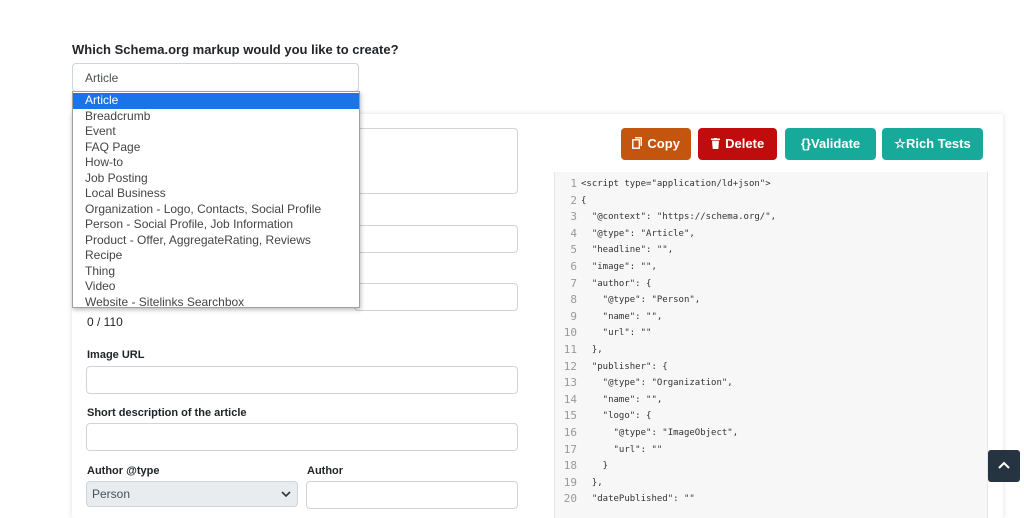  I want to click on dropdown-option: Recipe, so click(216, 256).